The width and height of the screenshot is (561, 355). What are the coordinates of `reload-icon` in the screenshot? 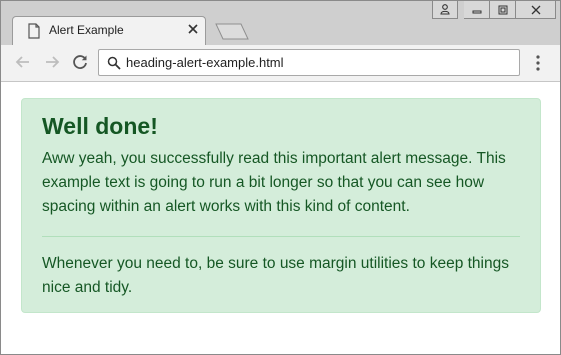 It's located at (80, 62).